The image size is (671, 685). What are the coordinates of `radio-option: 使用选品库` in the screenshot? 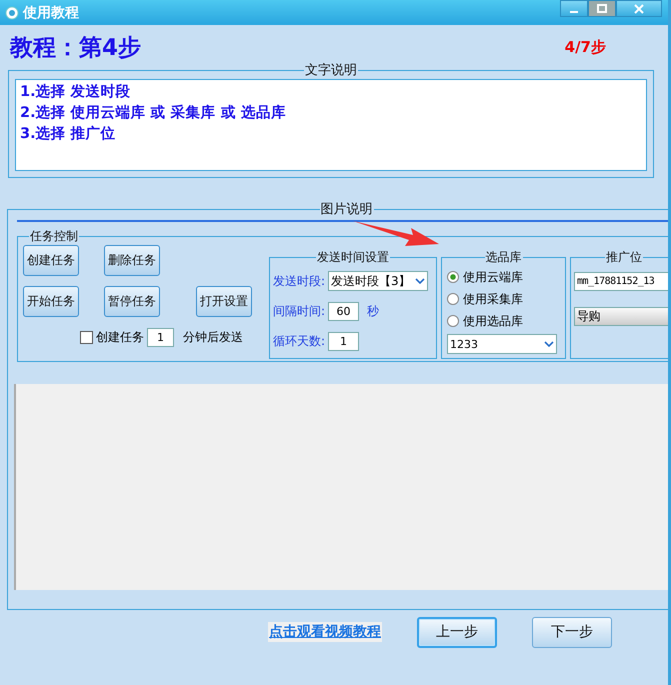 It's located at (503, 321).